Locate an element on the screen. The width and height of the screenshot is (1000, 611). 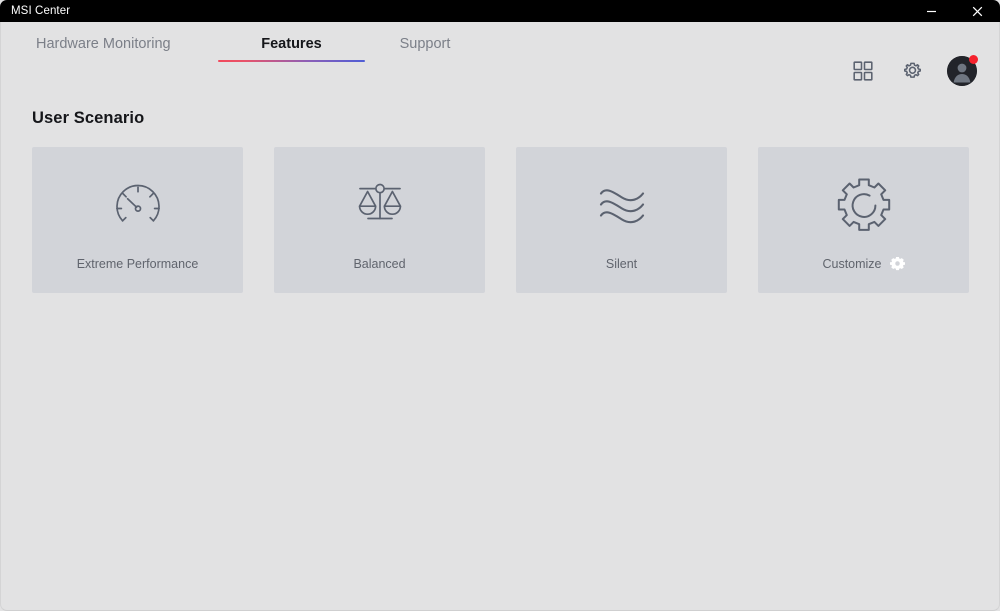
waves-icon is located at coordinates (622, 204).